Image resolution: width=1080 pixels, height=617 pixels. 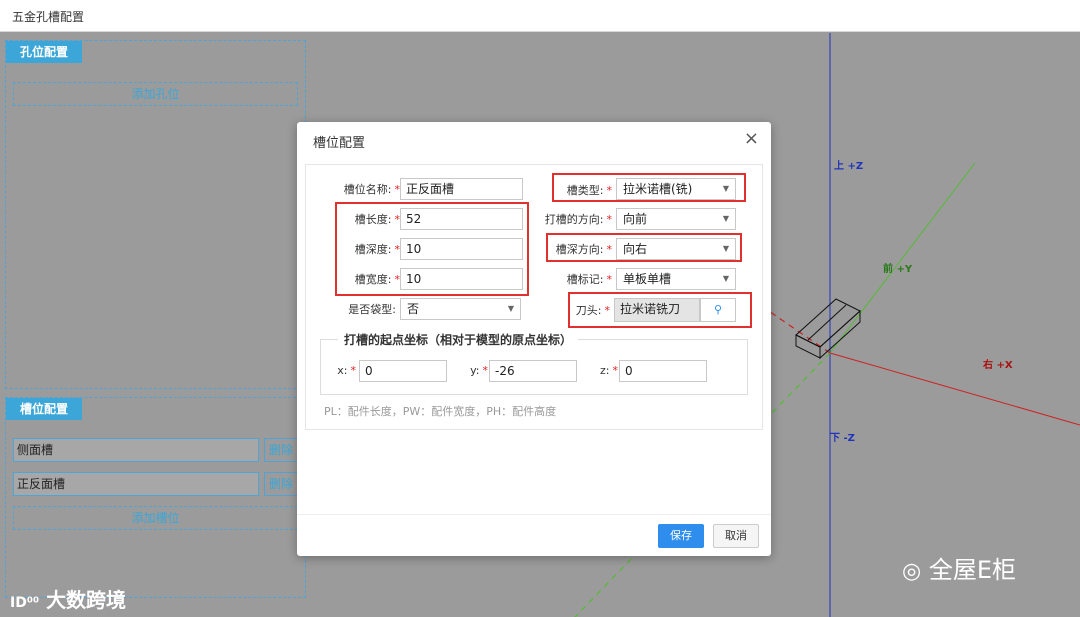 What do you see at coordinates (533, 371) in the screenshot?
I see `origin-y-input: -26` at bounding box center [533, 371].